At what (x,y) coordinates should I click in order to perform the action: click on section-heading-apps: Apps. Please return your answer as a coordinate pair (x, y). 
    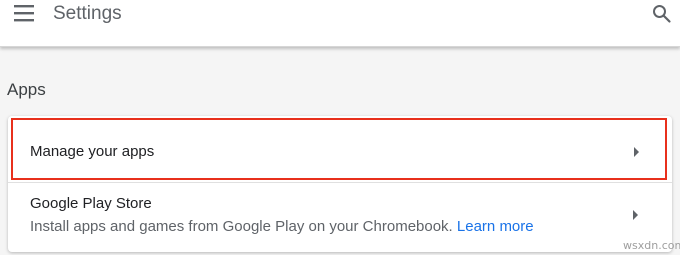
    Looking at the image, I should click on (26, 89).